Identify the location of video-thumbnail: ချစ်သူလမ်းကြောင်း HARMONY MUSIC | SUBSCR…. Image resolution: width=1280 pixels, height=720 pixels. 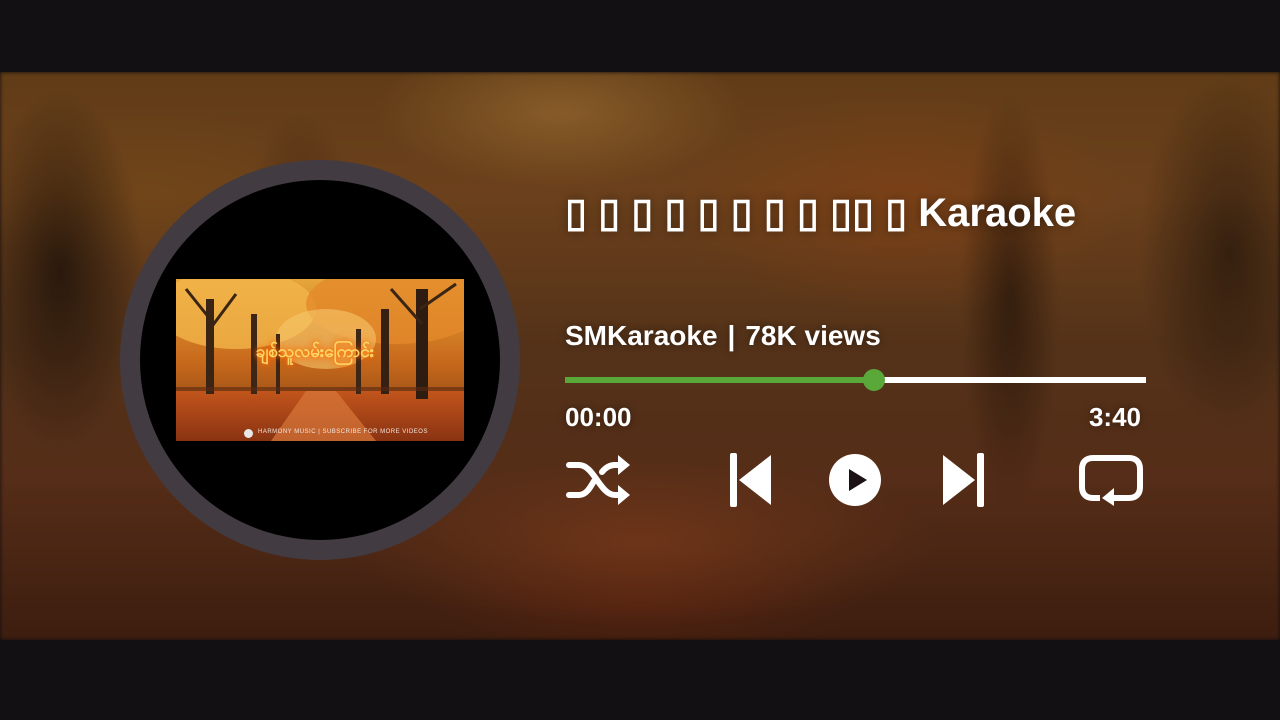
(320, 360).